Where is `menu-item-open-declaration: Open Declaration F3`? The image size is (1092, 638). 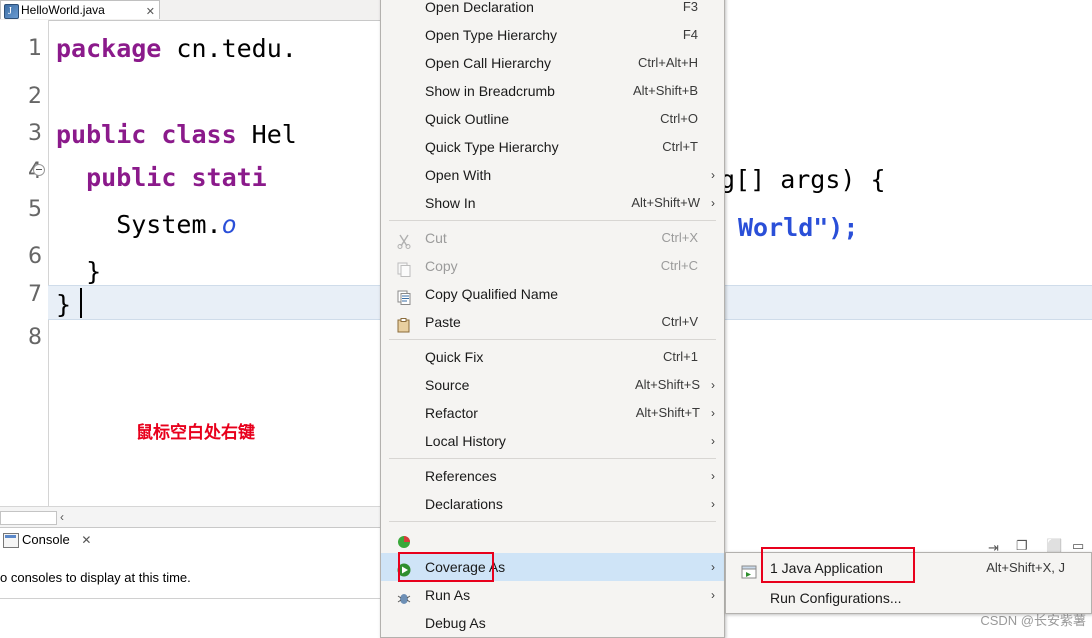 menu-item-open-declaration: Open Declaration F3 is located at coordinates (552, 10).